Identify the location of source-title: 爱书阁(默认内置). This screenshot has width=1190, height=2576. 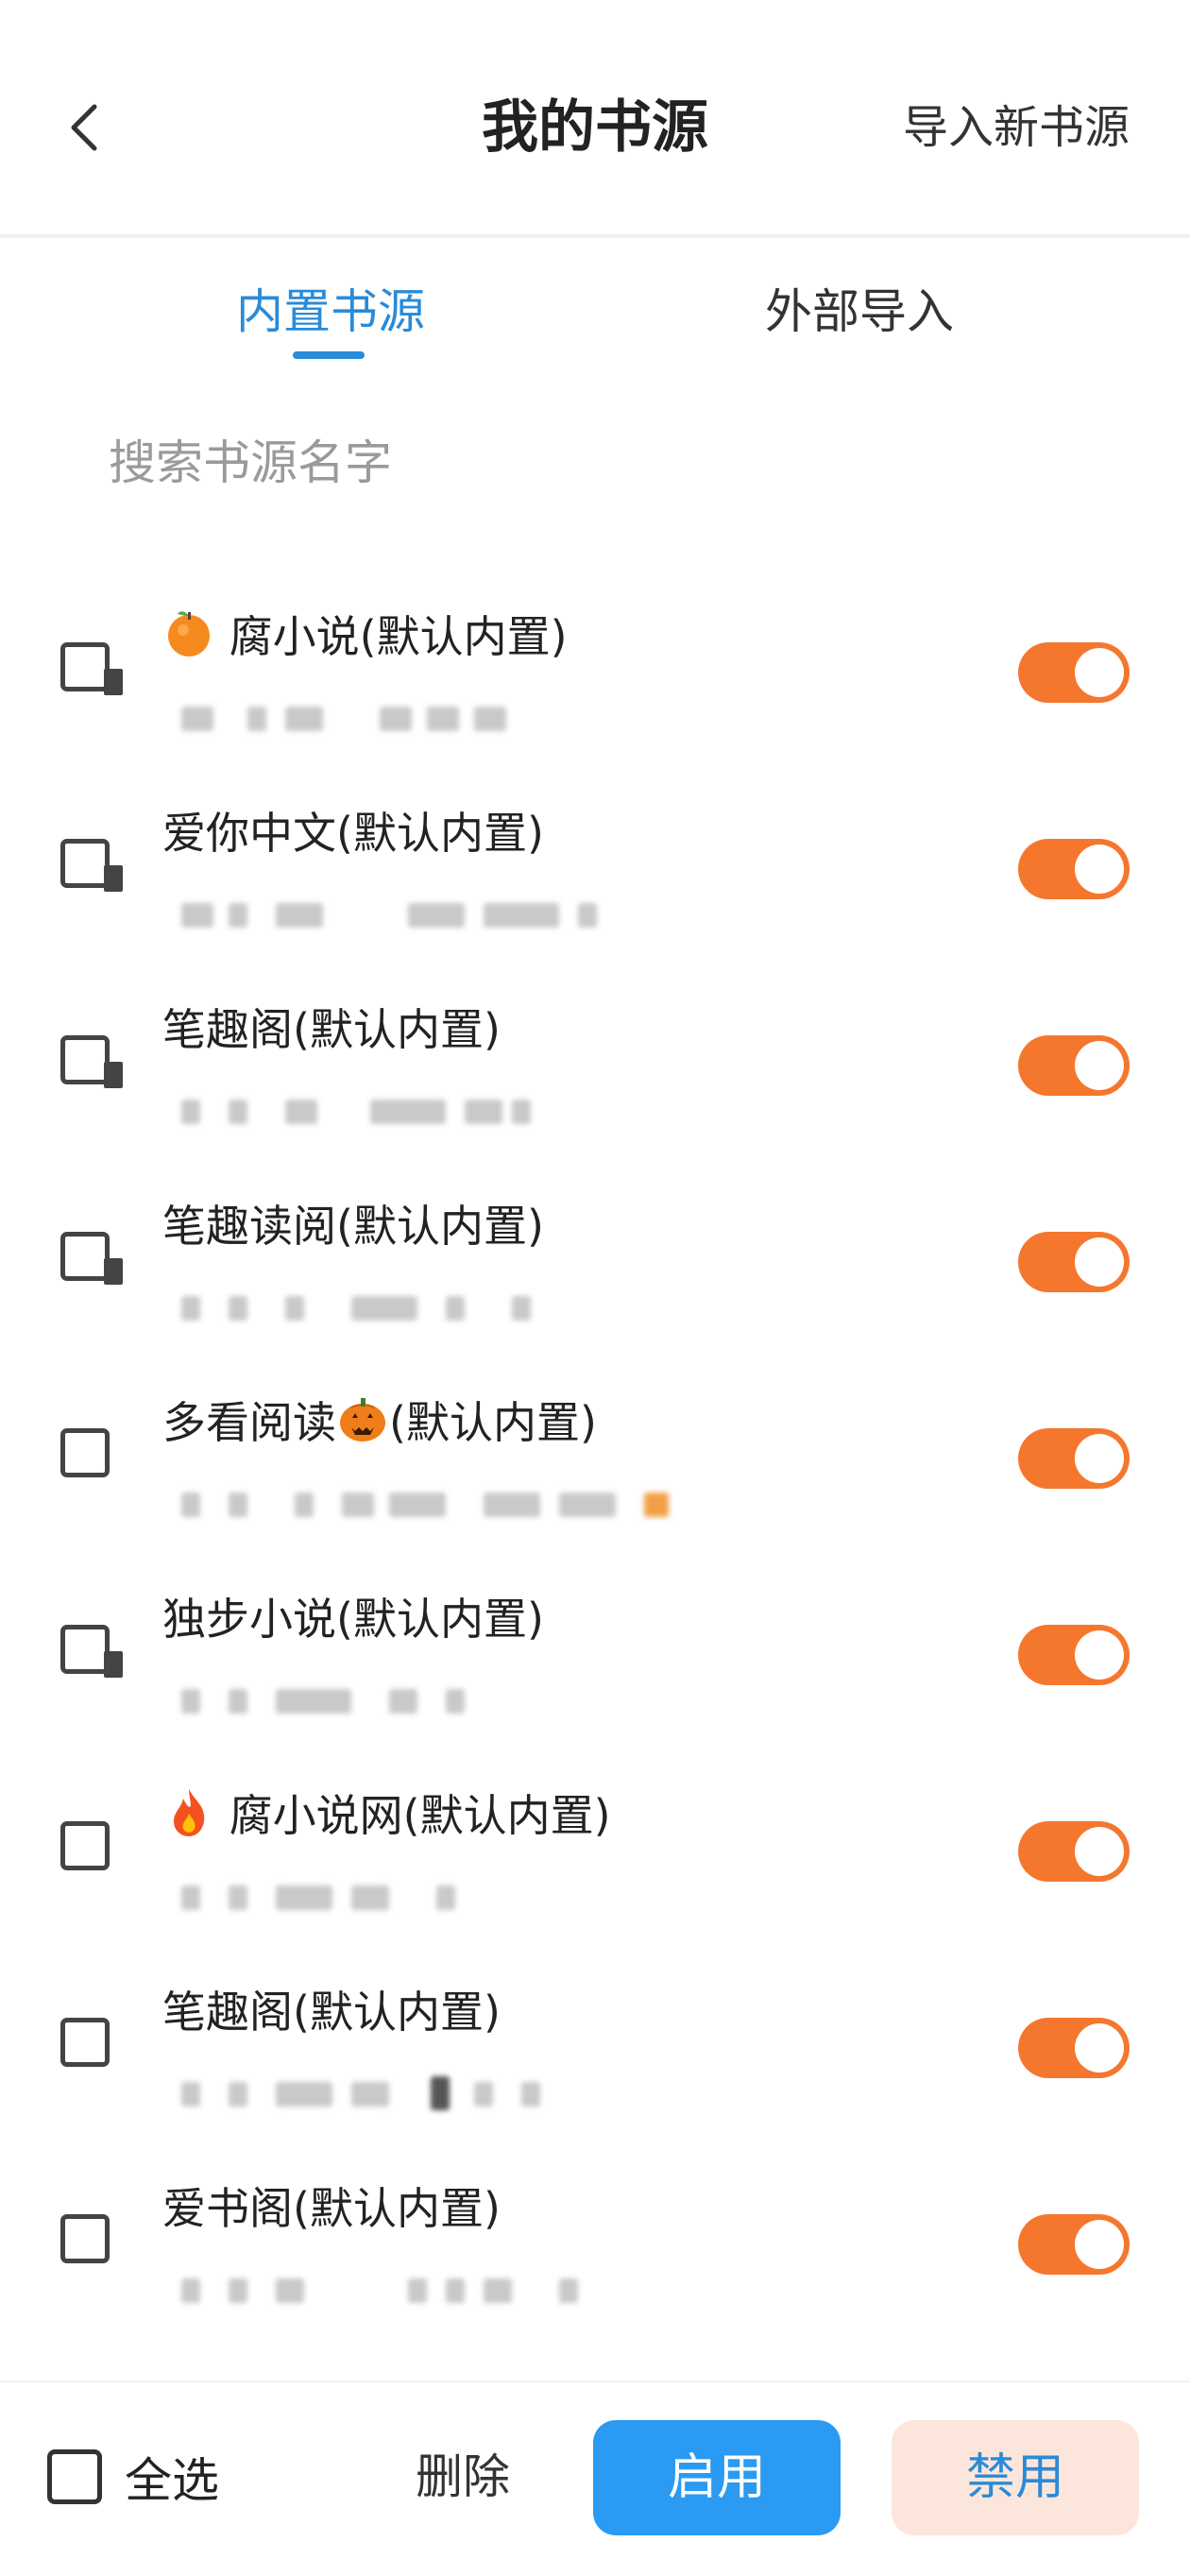
(331, 2209).